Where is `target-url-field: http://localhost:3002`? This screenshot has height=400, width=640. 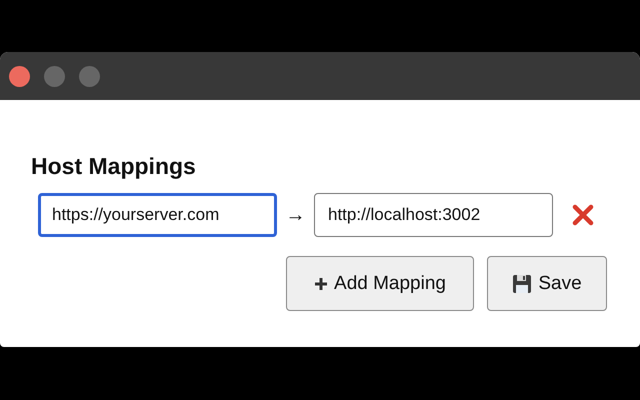 target-url-field: http://localhost:3002 is located at coordinates (433, 215).